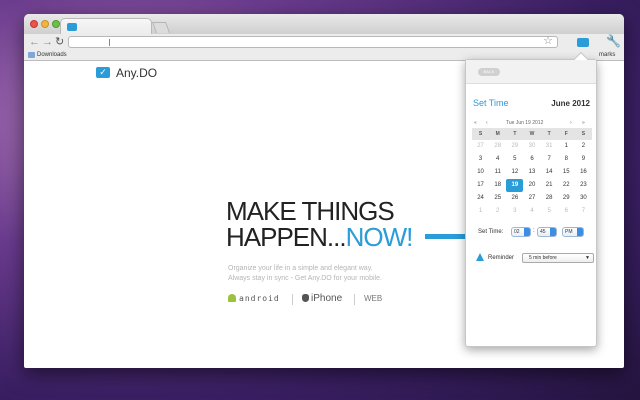  Describe the element at coordinates (56, 24) in the screenshot. I see `zoom-window-button` at that location.